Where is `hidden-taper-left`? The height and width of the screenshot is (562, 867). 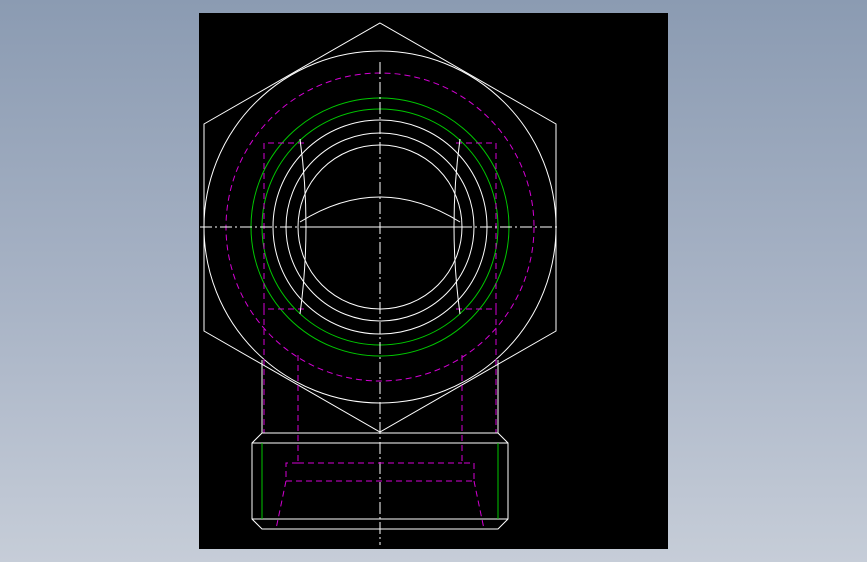 hidden-taper-left is located at coordinates (281, 505).